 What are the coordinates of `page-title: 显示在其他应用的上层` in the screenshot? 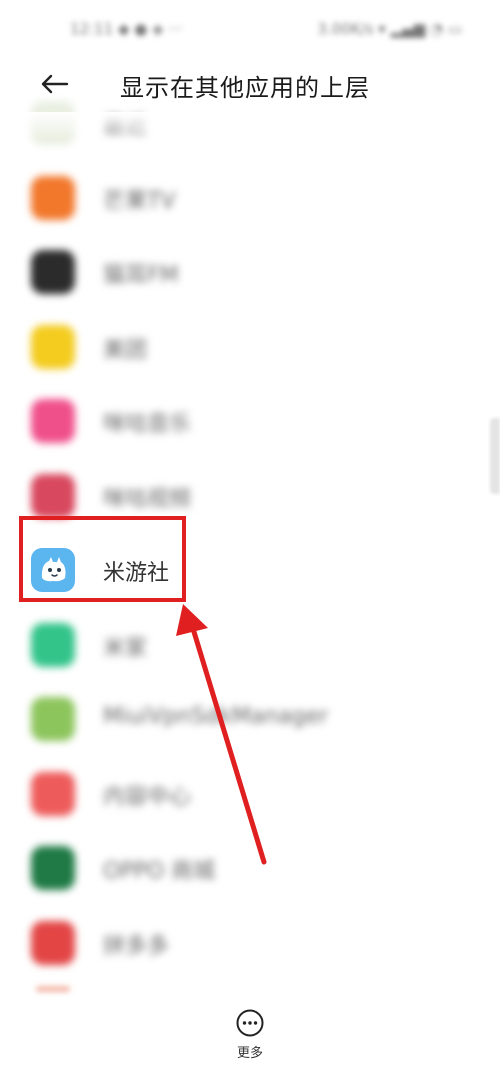 It's located at (245, 88).